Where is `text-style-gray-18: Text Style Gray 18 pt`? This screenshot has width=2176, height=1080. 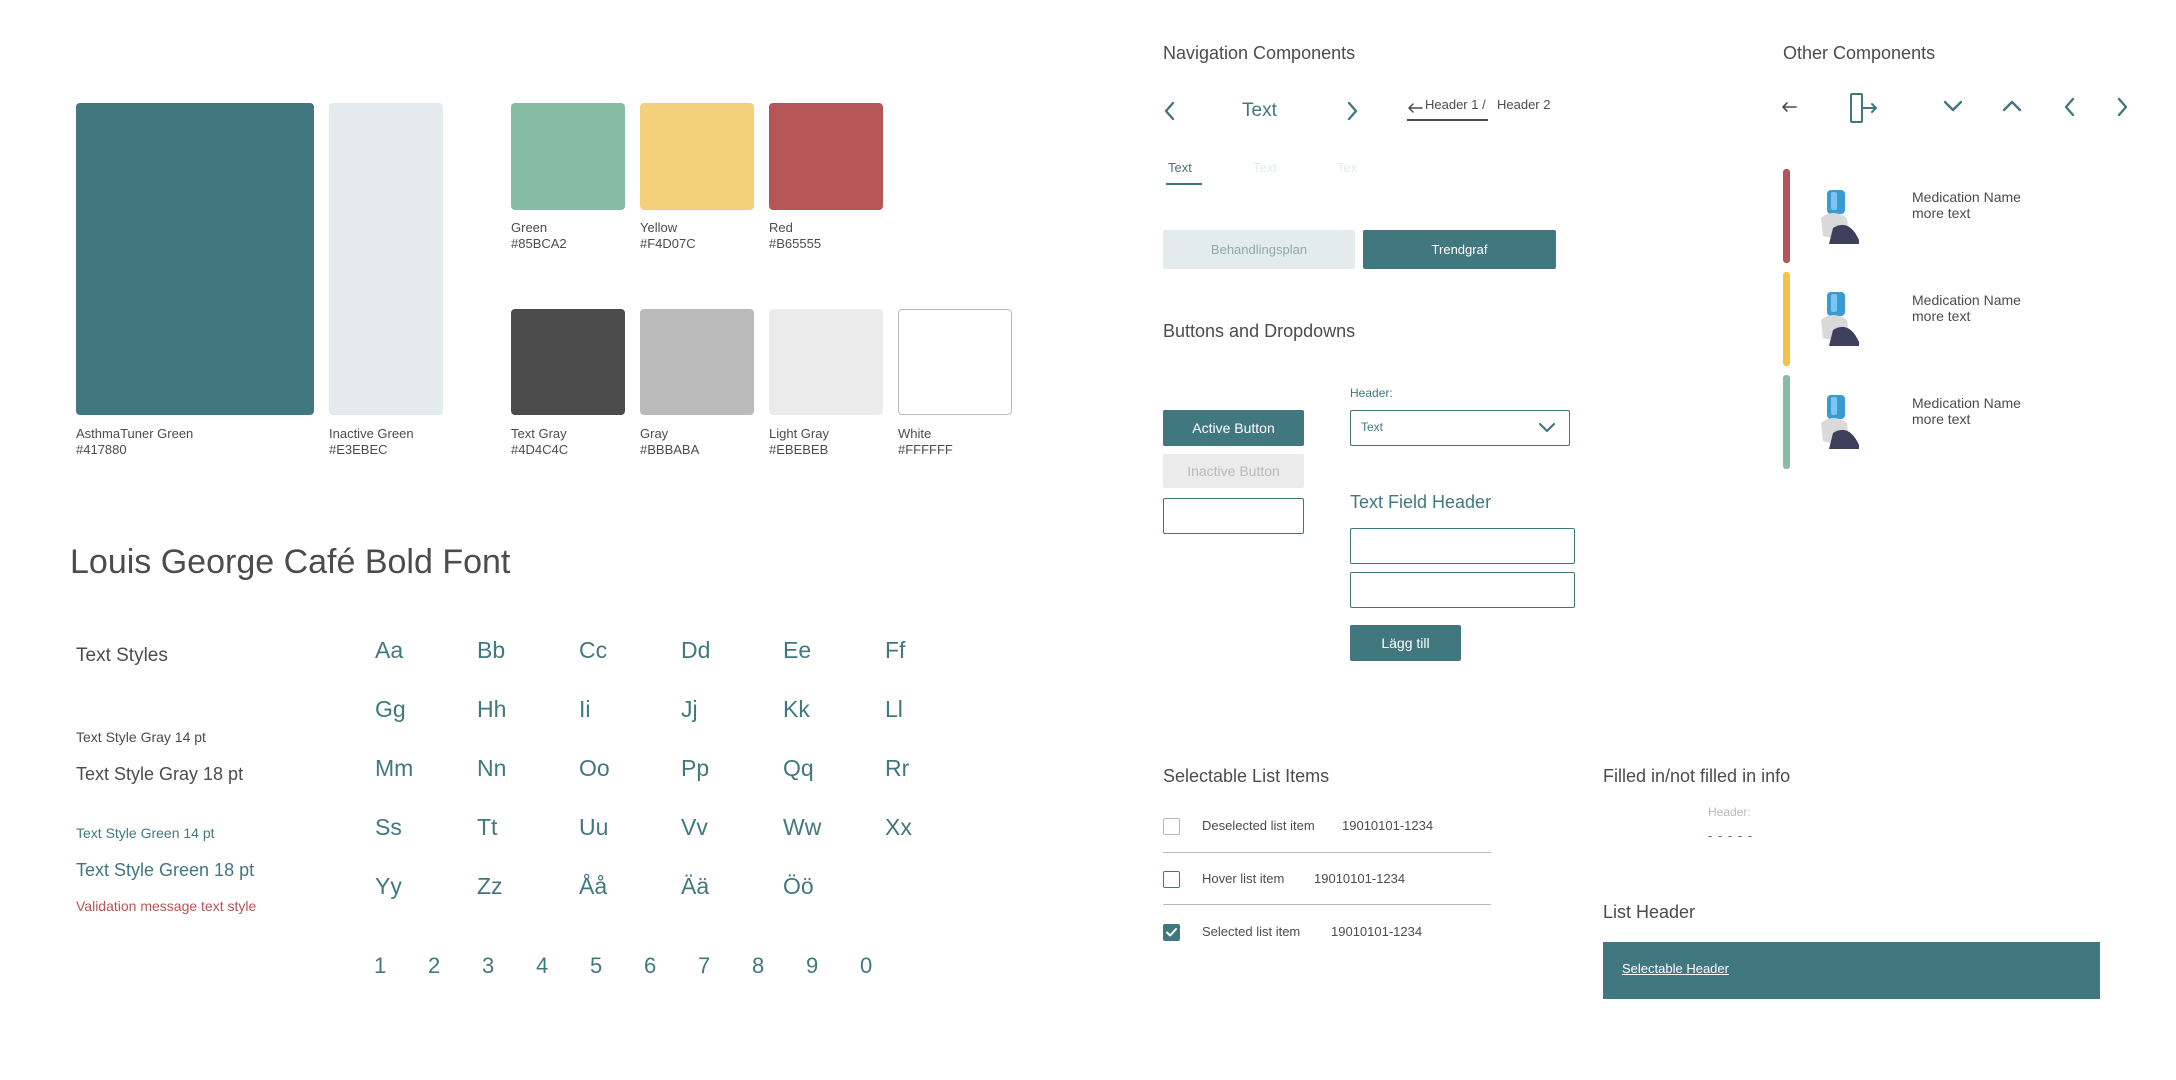
text-style-gray-18: Text Style Gray 18 pt is located at coordinates (160, 774).